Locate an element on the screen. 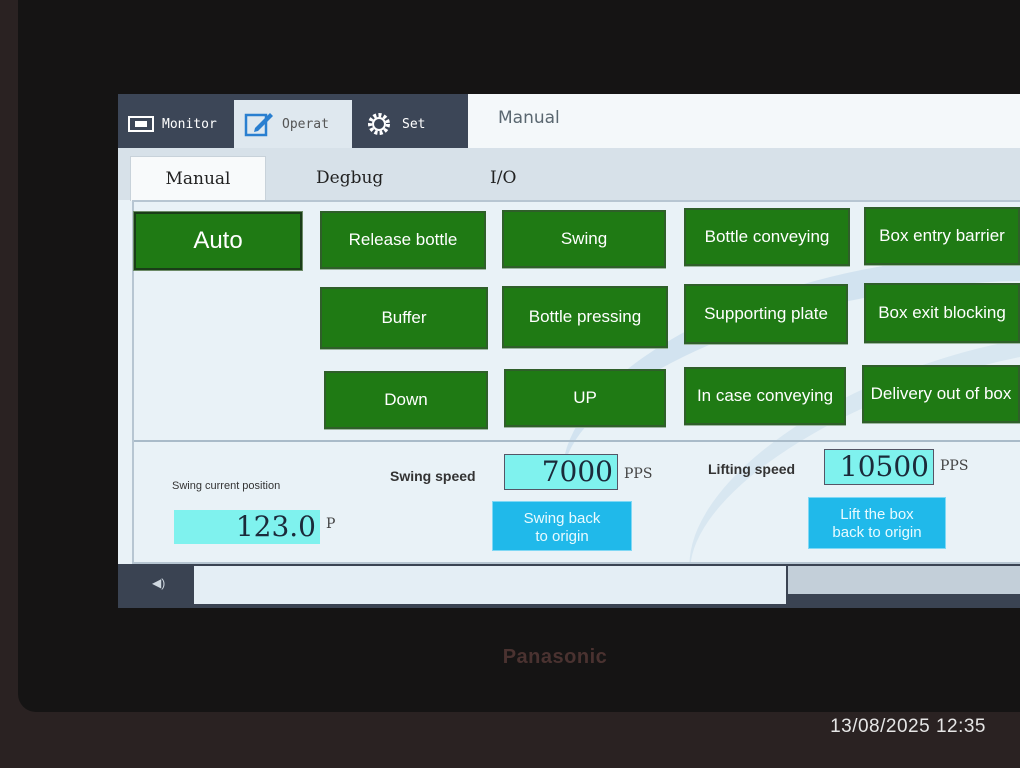  edit-icon is located at coordinates (258, 125).